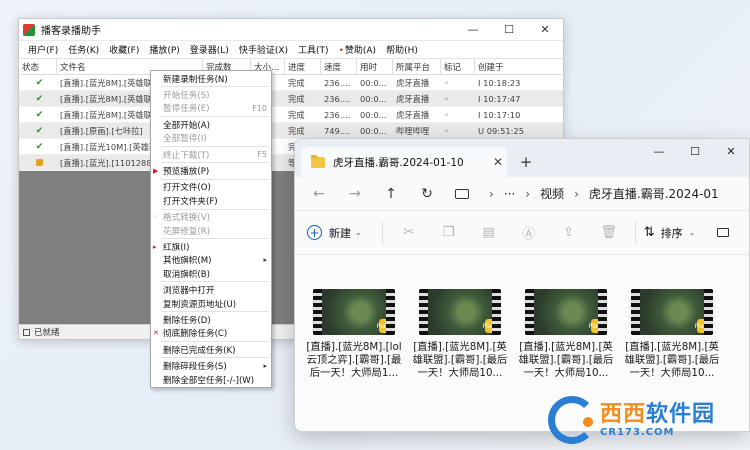 This screenshot has width=750, height=450. I want to click on context-menu-item: 删除已完成任务(K), so click(211, 349).